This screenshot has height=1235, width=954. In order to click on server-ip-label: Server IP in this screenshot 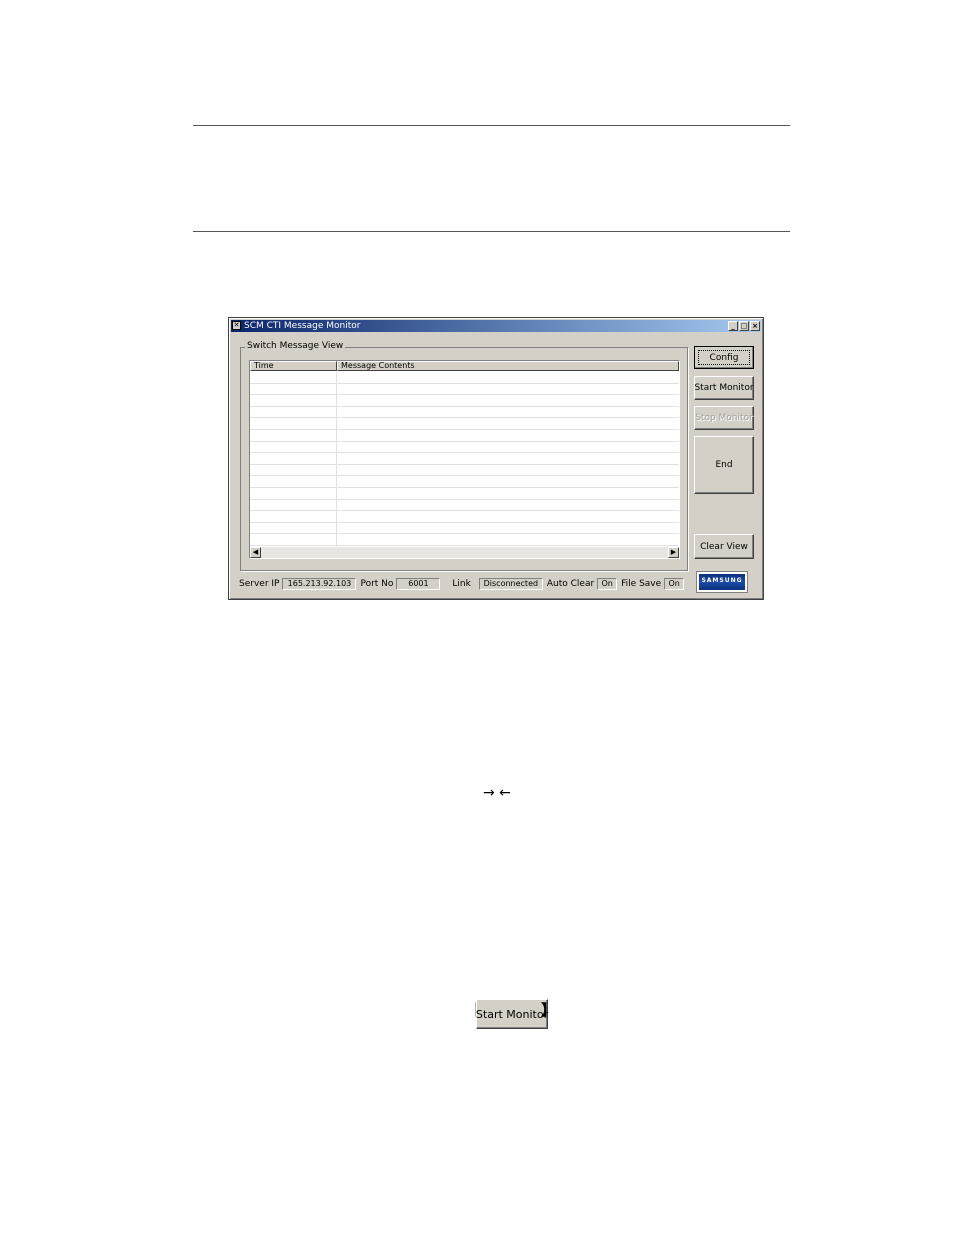, I will do `click(259, 584)`.